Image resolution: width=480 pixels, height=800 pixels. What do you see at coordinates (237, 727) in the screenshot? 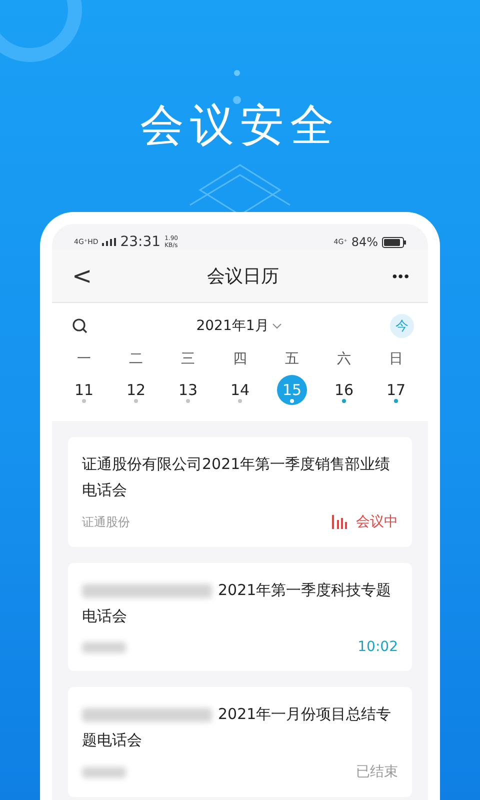
I see `meeting-title: 2021年一月份项目总结专题电话会` at bounding box center [237, 727].